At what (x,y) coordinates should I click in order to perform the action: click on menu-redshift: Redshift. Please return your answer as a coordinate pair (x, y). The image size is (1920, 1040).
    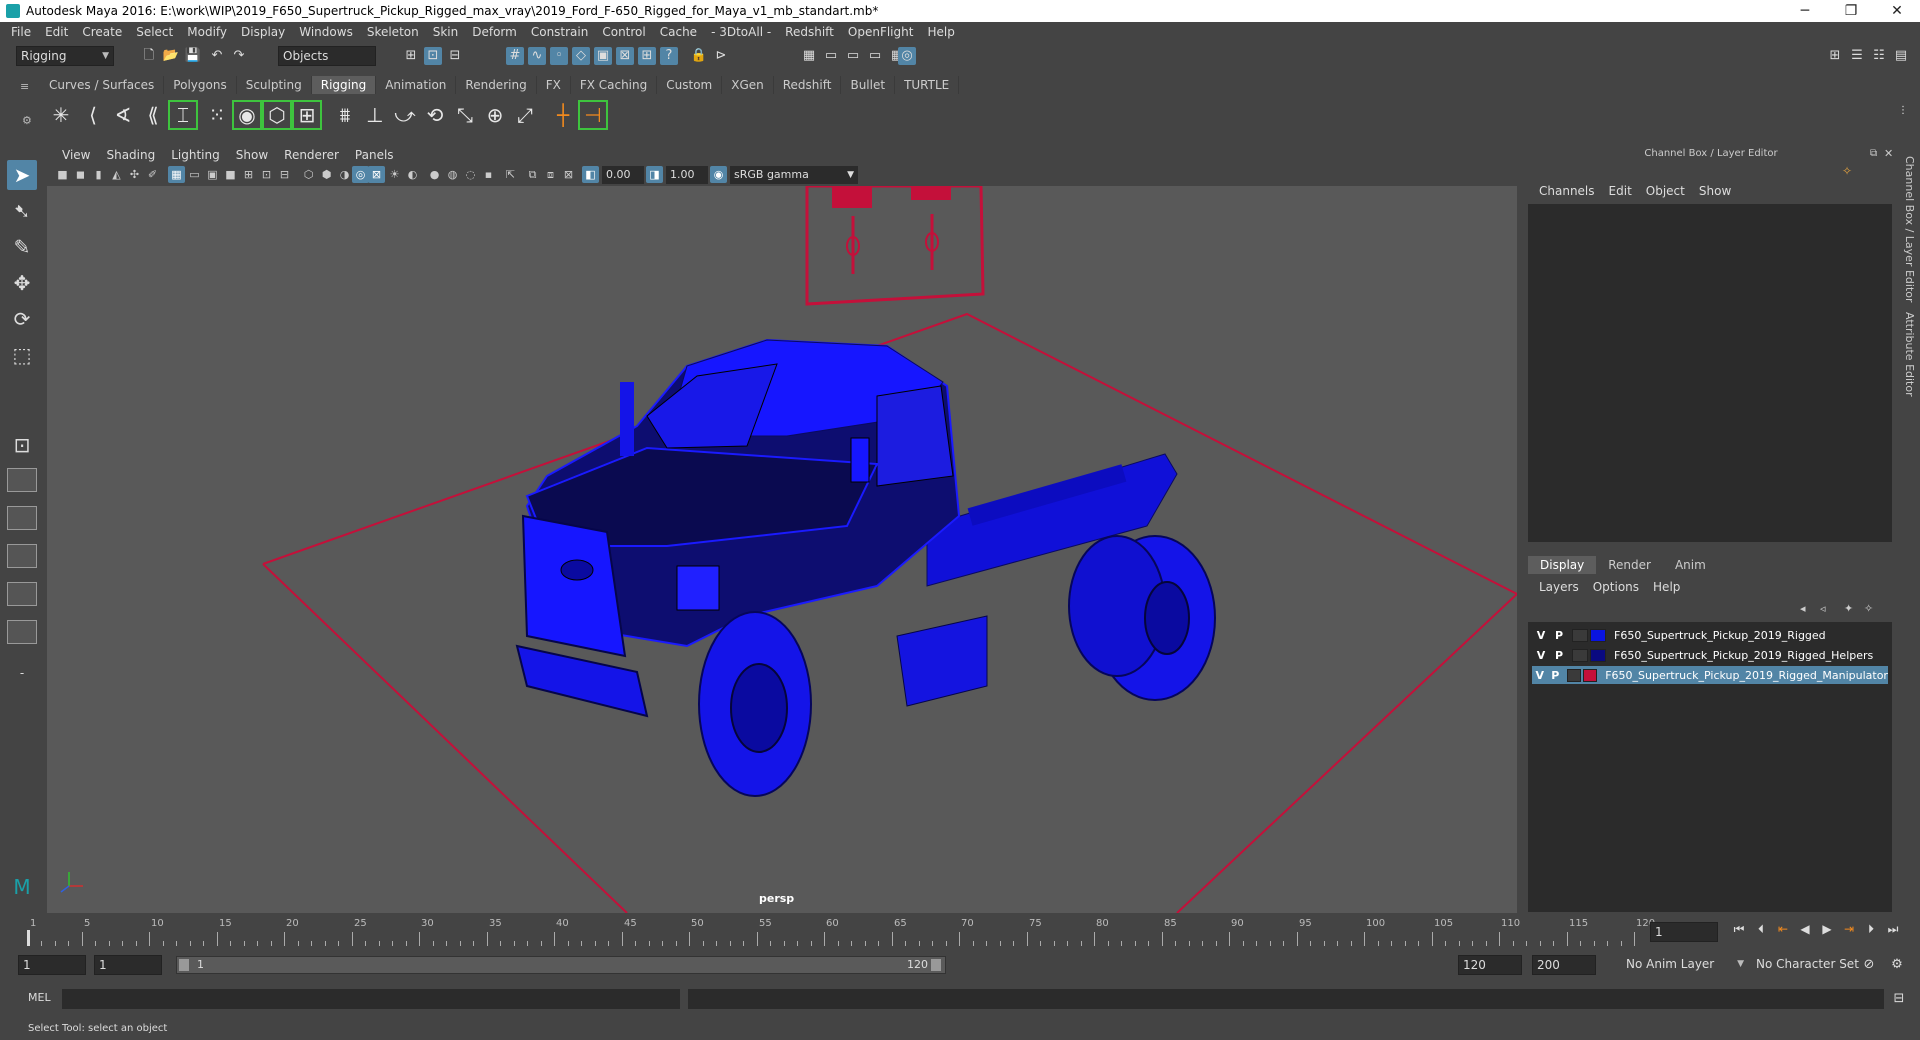
    Looking at the image, I should click on (809, 32).